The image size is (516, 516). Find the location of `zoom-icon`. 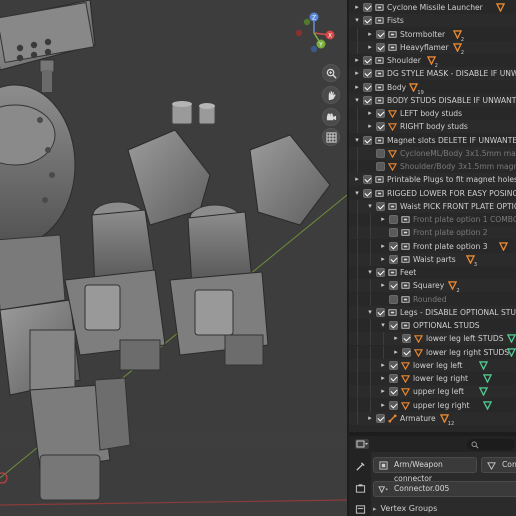

zoom-icon is located at coordinates (331, 73).